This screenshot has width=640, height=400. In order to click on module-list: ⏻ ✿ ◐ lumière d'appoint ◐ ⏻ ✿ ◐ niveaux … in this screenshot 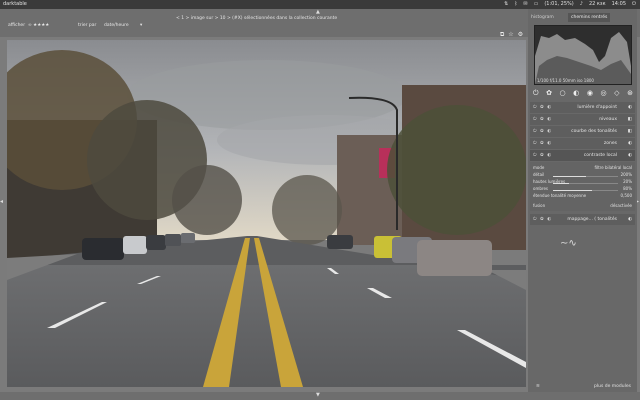, I will do `click(582, 163)`.